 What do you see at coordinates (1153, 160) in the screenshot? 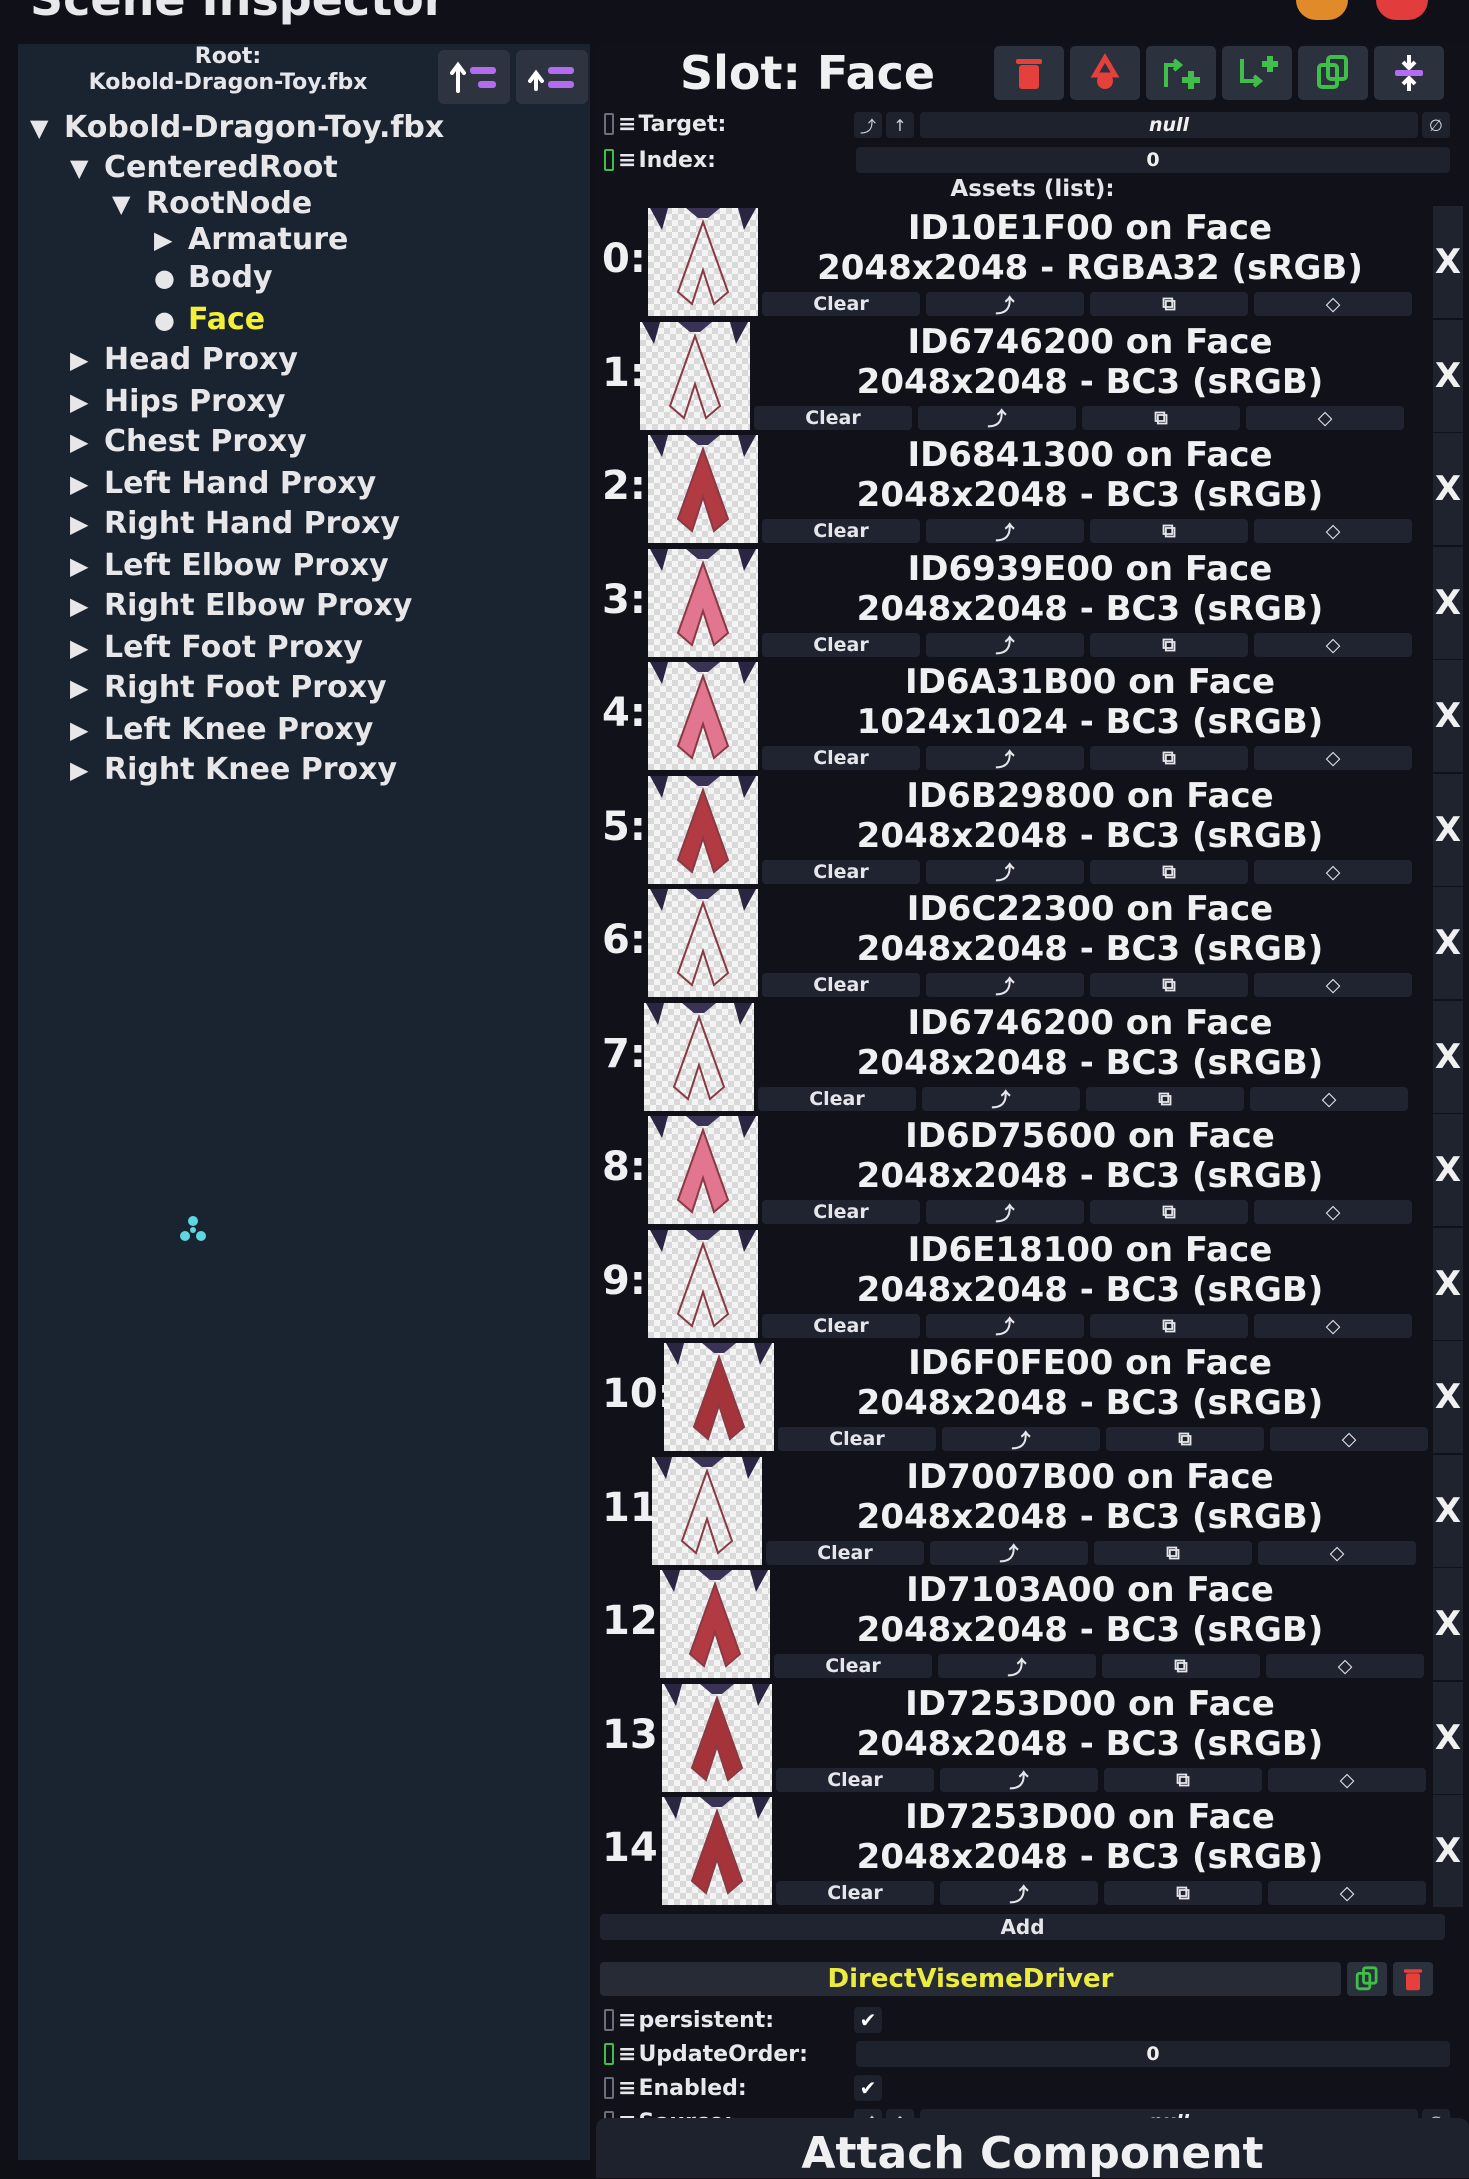
I see `index-input: 0` at bounding box center [1153, 160].